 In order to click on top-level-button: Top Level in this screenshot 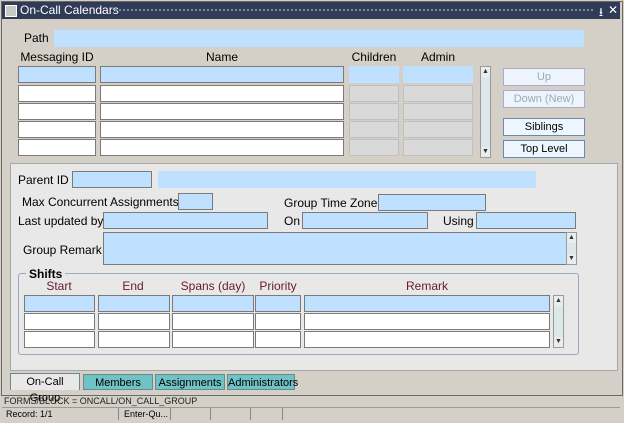, I will do `click(544, 149)`.